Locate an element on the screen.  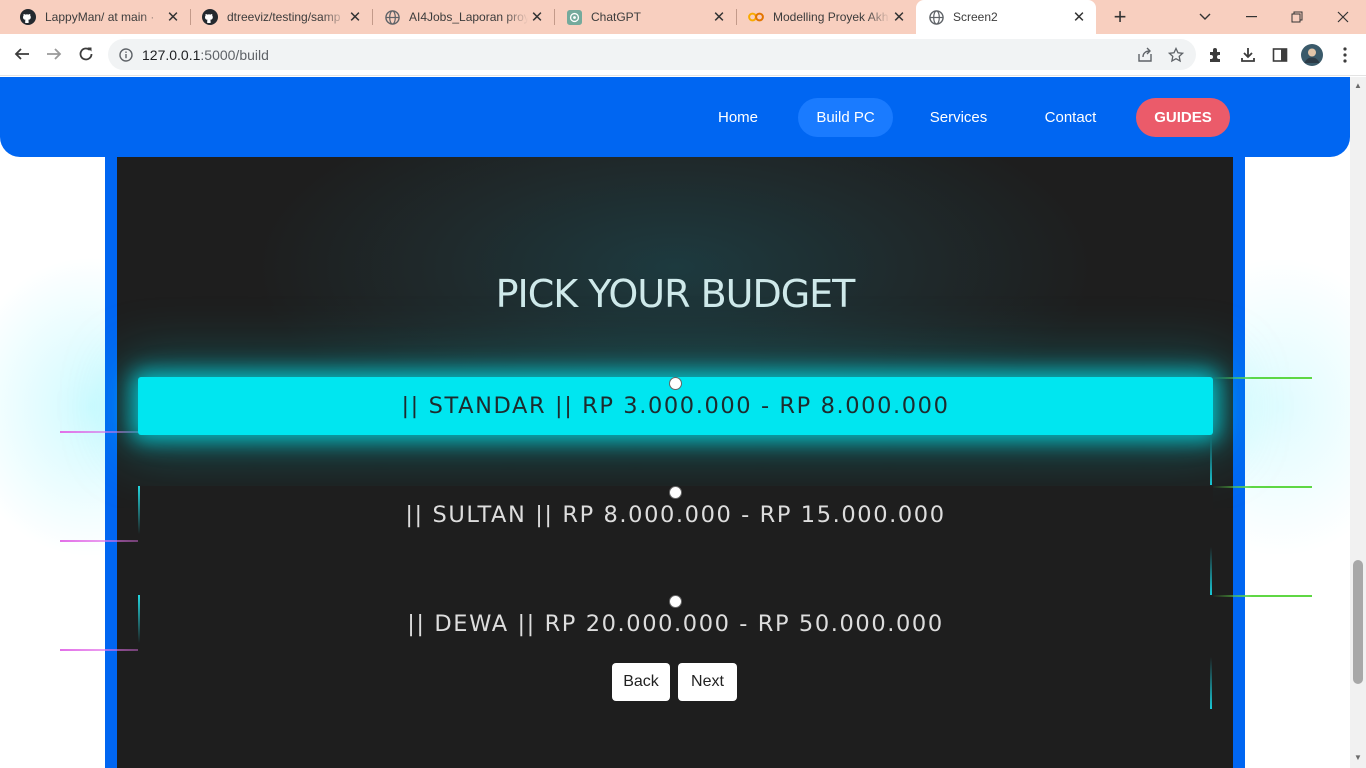
window-close-button is located at coordinates (1343, 17).